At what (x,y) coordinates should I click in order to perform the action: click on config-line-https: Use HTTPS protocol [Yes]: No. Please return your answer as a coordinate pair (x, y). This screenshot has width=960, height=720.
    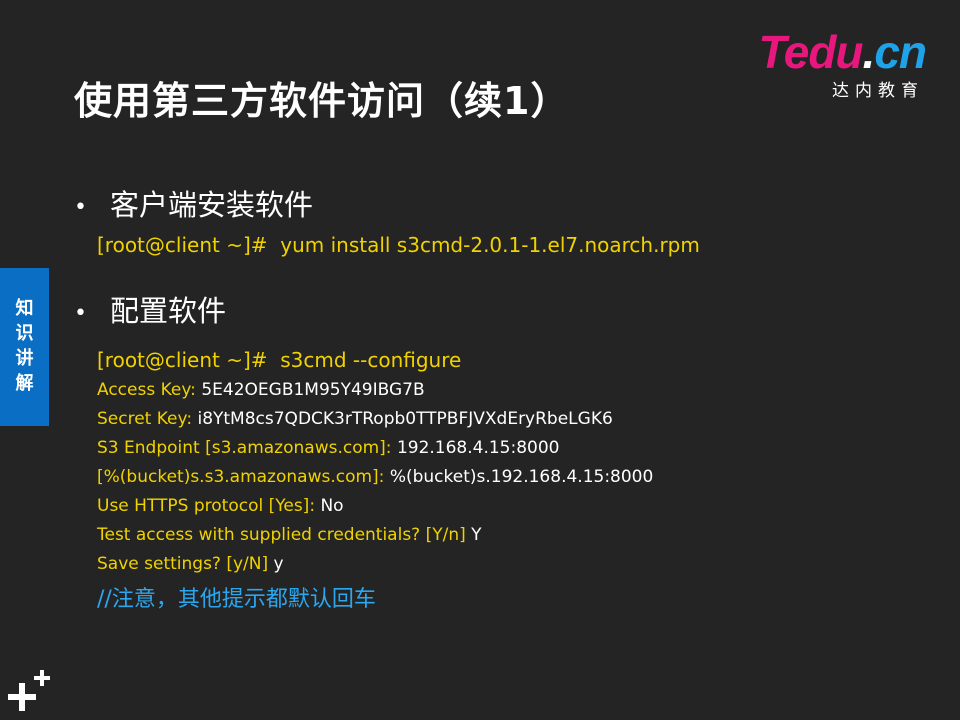
    Looking at the image, I should click on (220, 506).